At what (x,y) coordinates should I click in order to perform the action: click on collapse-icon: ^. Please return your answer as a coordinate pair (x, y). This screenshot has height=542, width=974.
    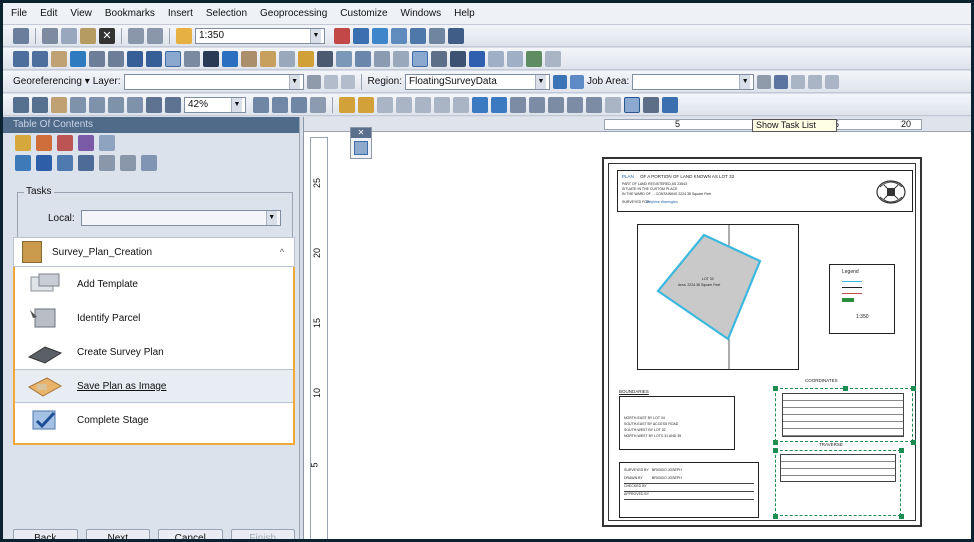
    Looking at the image, I should click on (282, 252).